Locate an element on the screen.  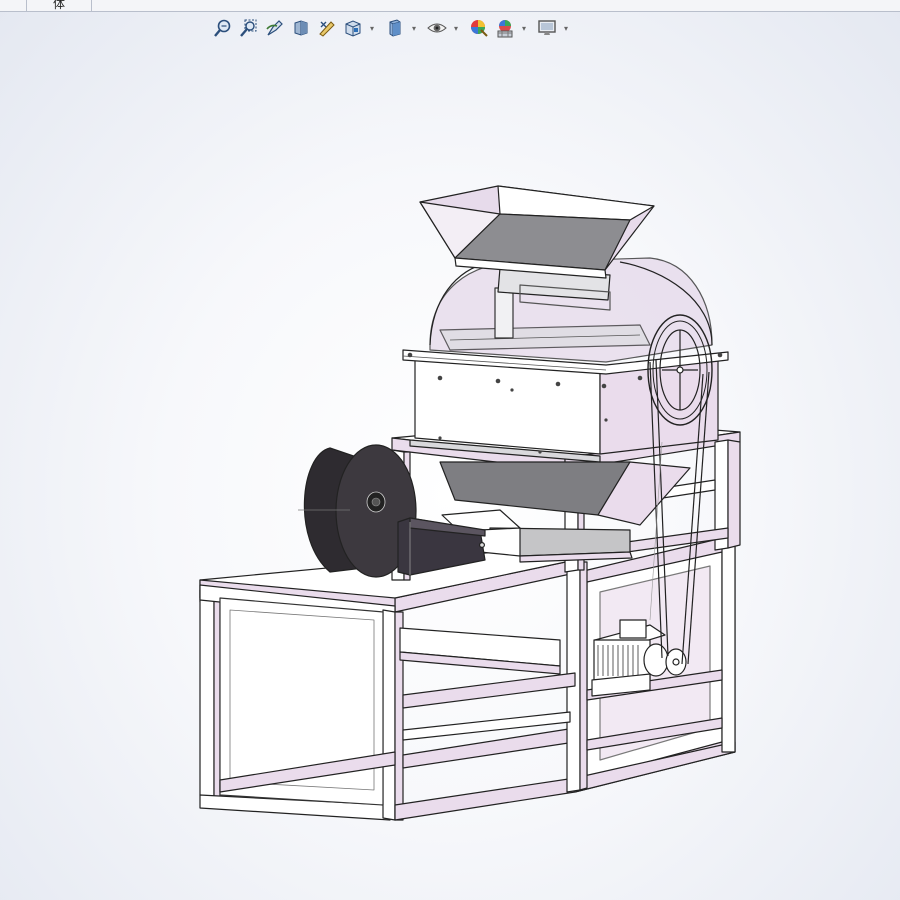
edit-appearance-icon is located at coordinates (479, 28).